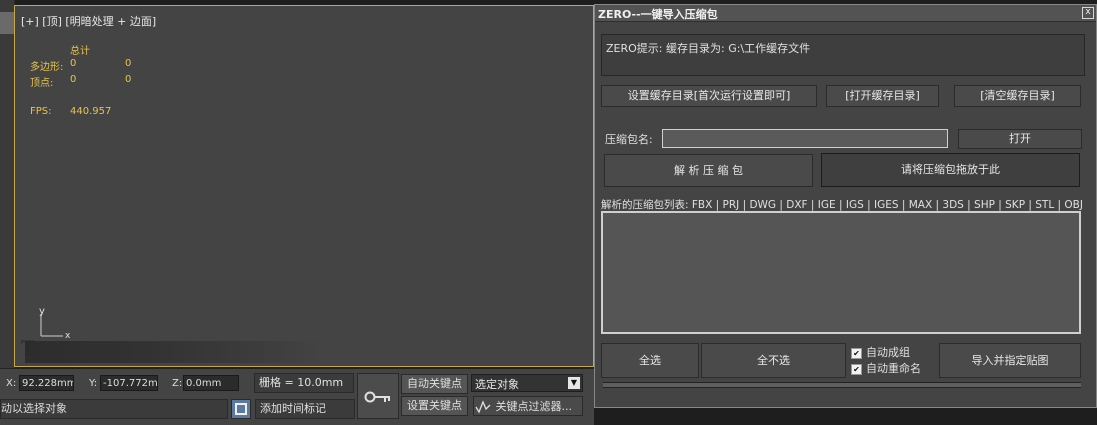 Image resolution: width=1097 pixels, height=425 pixels. Describe the element at coordinates (950, 170) in the screenshot. I see `drop-zone: 请将压缩包拖放于此` at that location.